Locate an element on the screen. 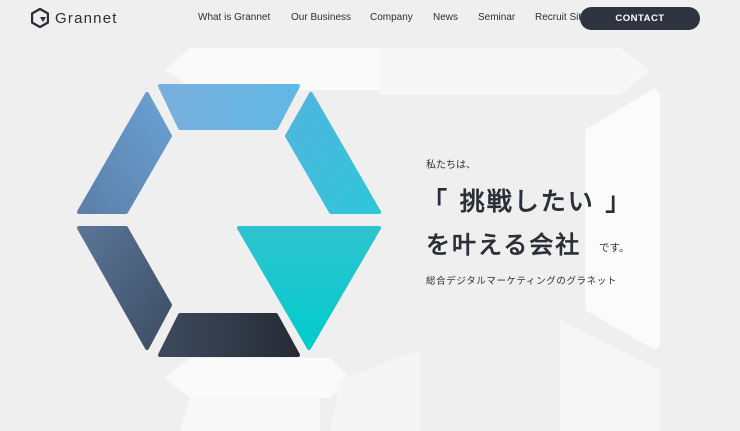 The image size is (740, 431). hero-headline-suffix: です。 is located at coordinates (614, 248).